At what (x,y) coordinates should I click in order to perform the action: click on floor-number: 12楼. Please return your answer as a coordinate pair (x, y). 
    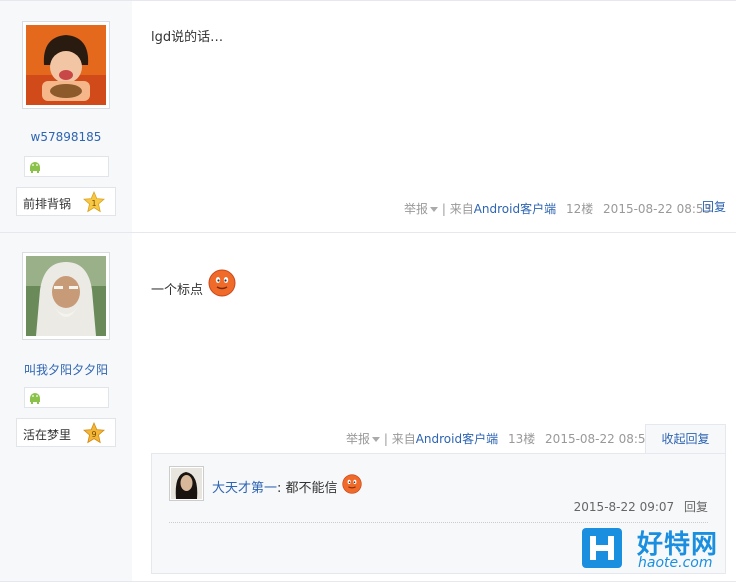
    Looking at the image, I should click on (579, 209).